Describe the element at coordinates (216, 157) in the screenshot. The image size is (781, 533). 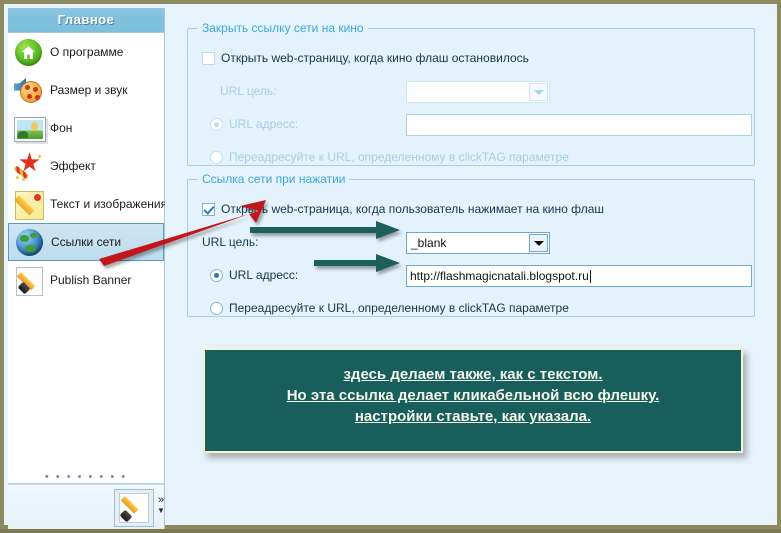
I see `close-link-clicktag-radio` at that location.